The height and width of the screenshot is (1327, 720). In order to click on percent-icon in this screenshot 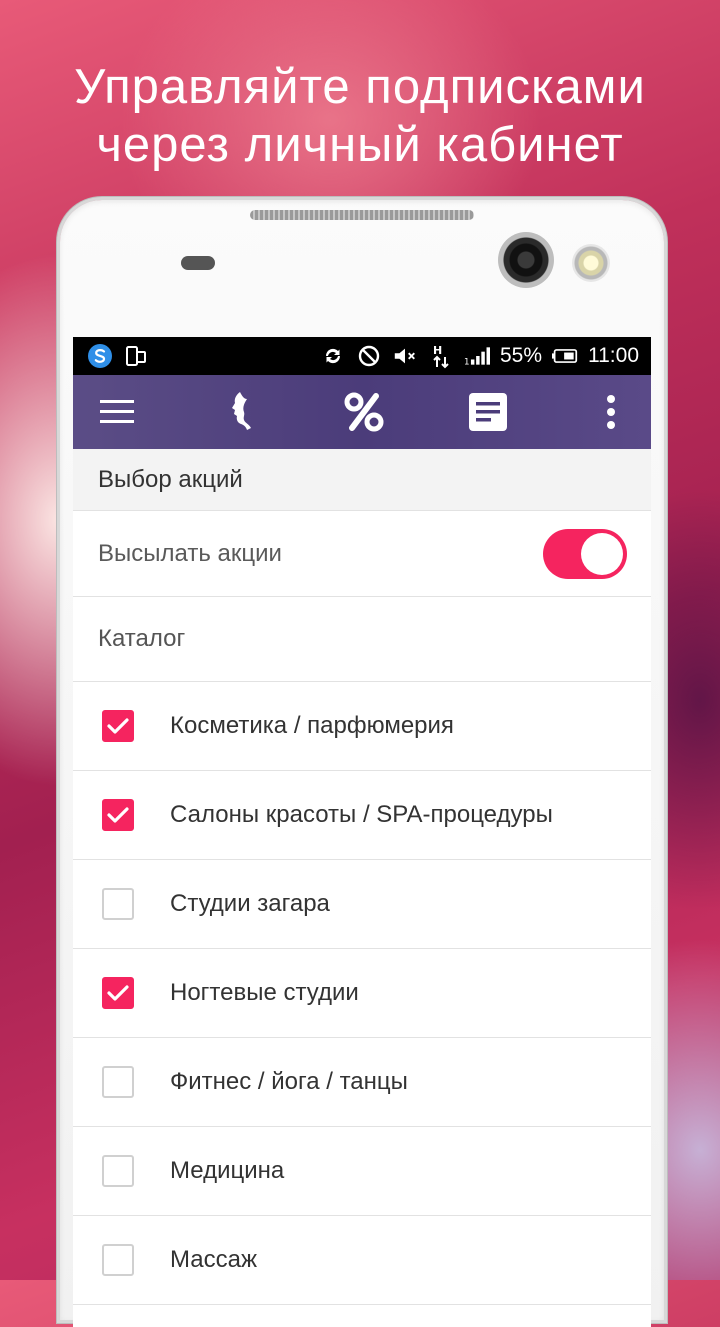, I will do `click(364, 412)`.